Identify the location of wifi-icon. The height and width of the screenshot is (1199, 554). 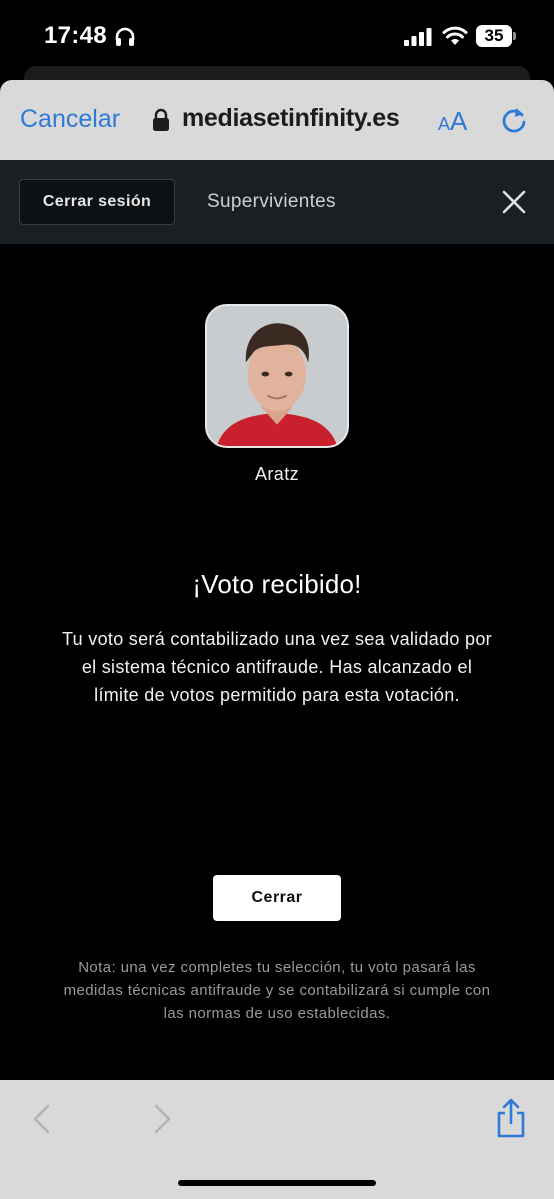
(455, 35).